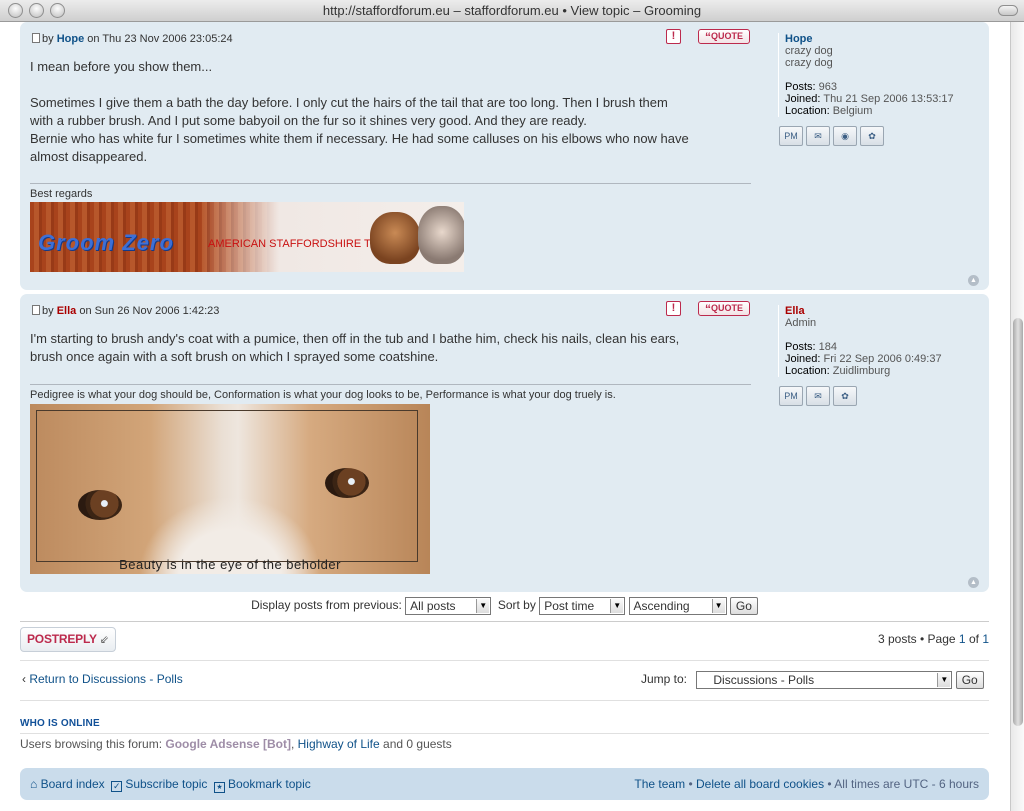 This screenshot has width=1024, height=811. I want to click on profile-joined: Thu 21 Sep 2006 13:53:17, so click(888, 99).